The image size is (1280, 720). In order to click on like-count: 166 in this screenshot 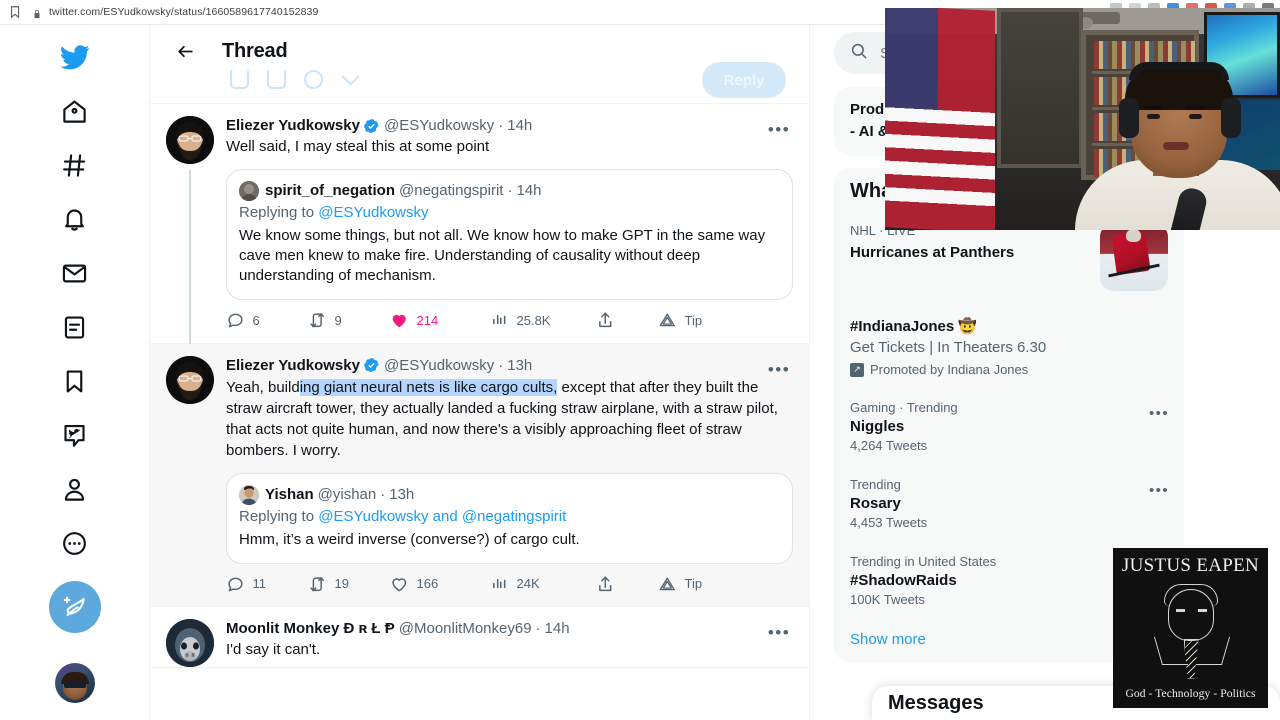, I will do `click(427, 584)`.